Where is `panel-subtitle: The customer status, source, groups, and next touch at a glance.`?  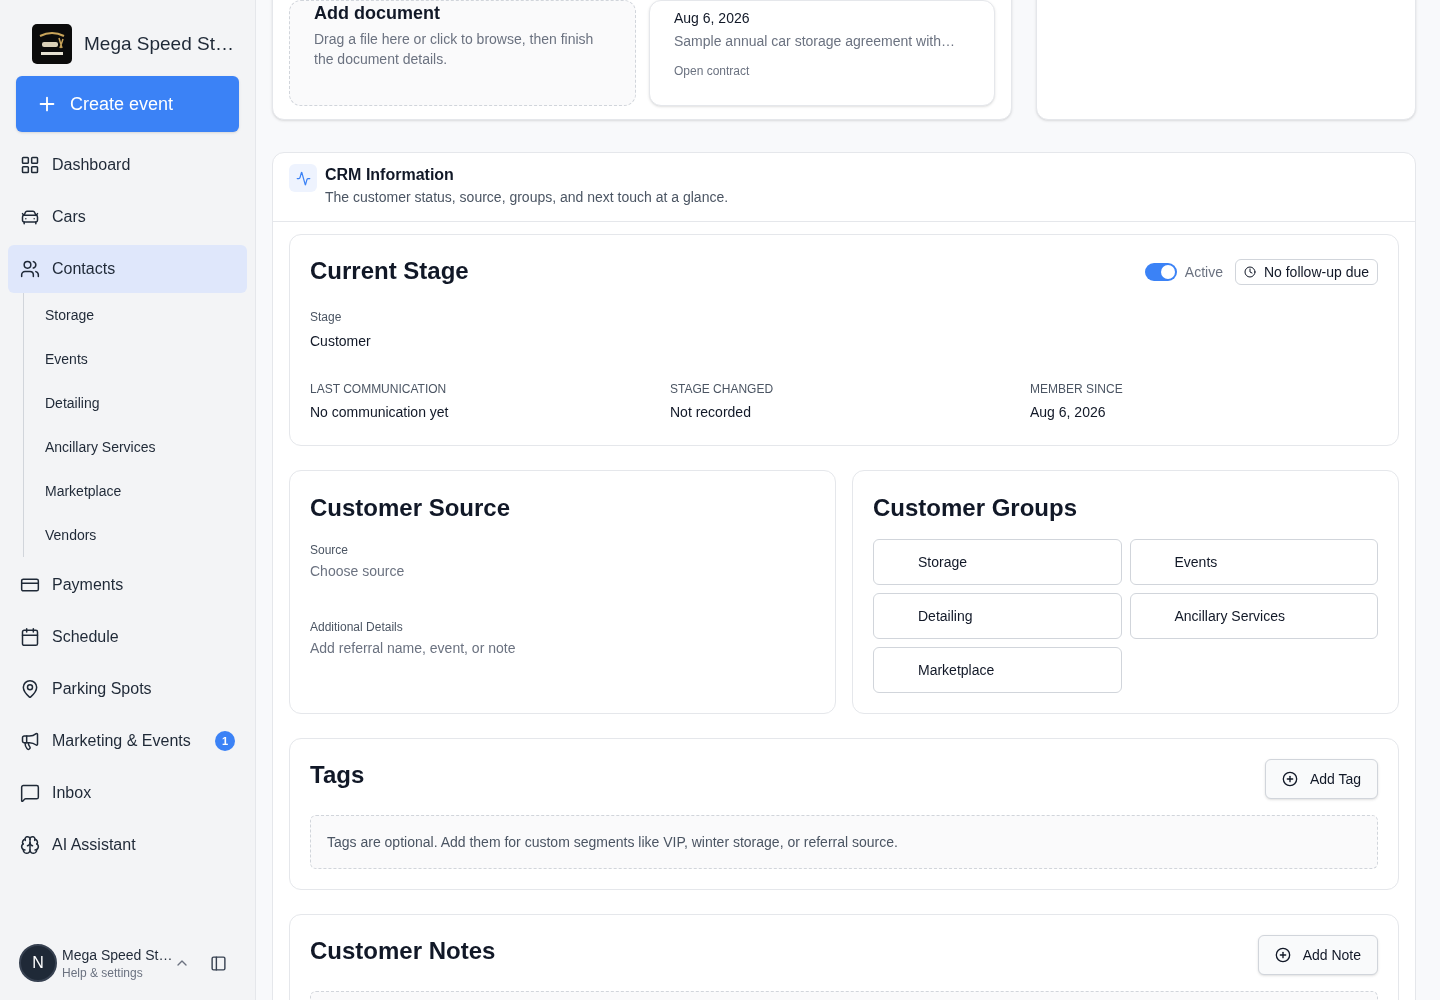
panel-subtitle: The customer status, source, groups, and next touch at a glance. is located at coordinates (527, 197).